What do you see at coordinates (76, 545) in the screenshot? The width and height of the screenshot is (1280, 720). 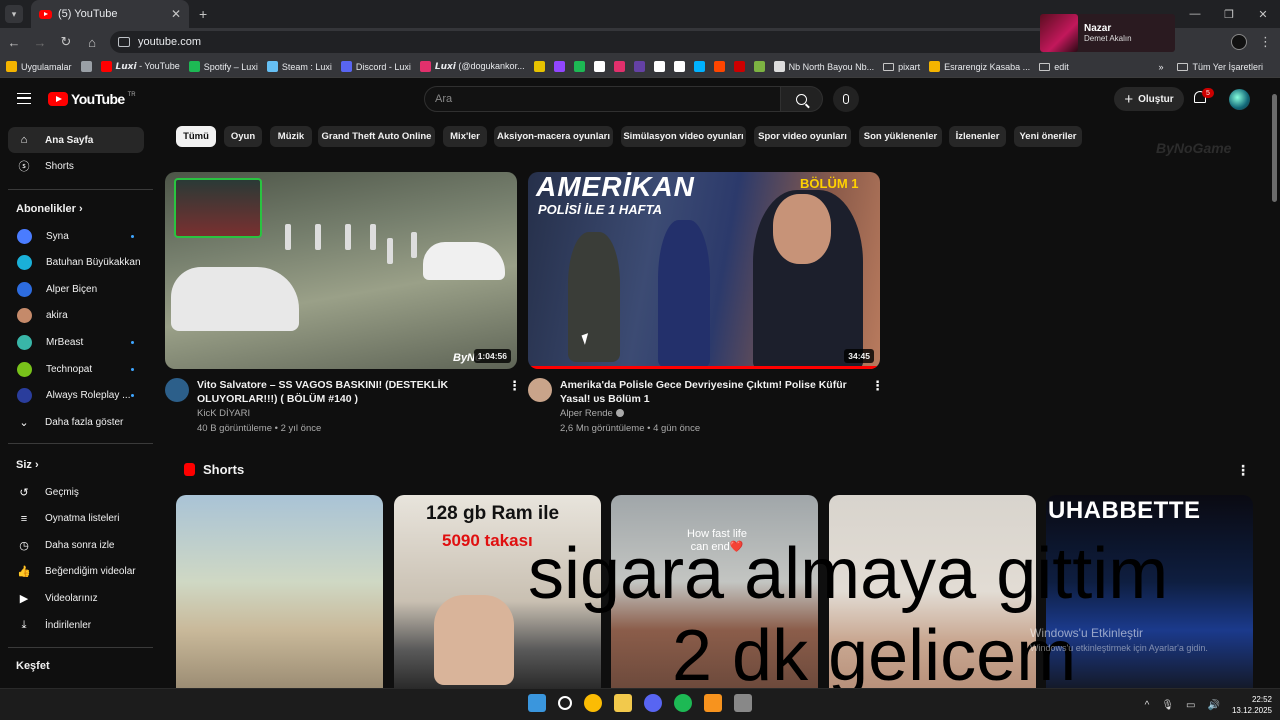 I see `sidebar-item-clock: ◷ Daha sonra izle` at bounding box center [76, 545].